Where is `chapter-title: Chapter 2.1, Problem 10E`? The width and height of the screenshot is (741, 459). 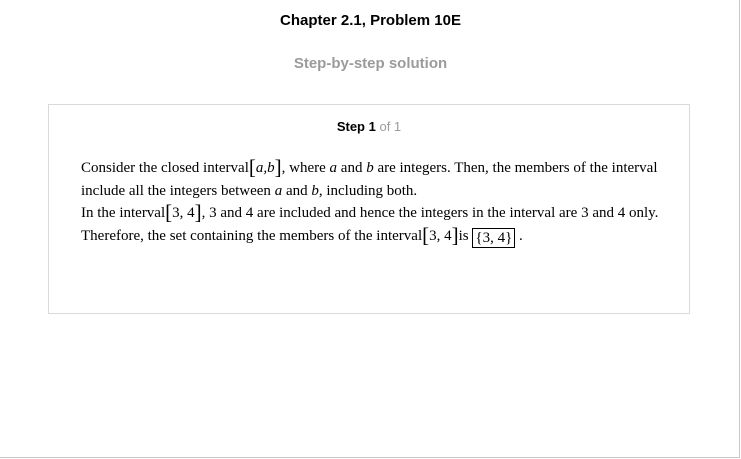 chapter-title: Chapter 2.1, Problem 10E is located at coordinates (370, 20).